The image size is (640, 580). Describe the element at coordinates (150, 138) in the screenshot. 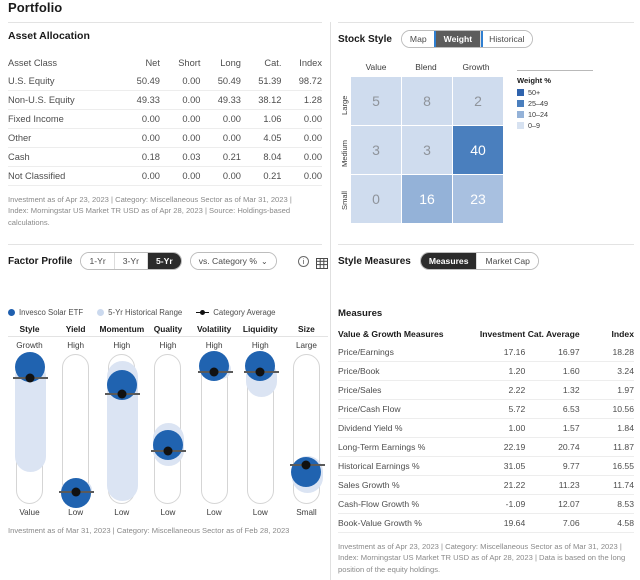

I see `cell-net: 0.00` at that location.